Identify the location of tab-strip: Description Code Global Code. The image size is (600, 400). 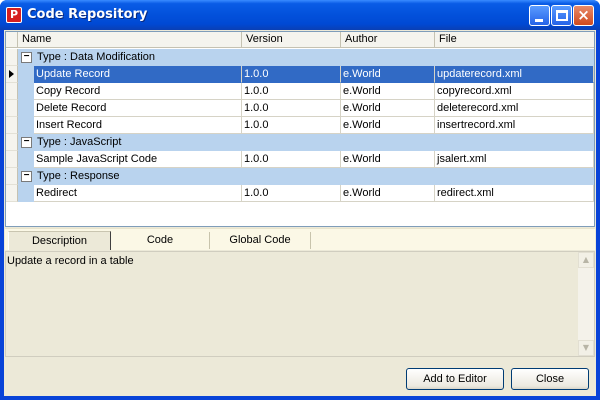
(300, 239).